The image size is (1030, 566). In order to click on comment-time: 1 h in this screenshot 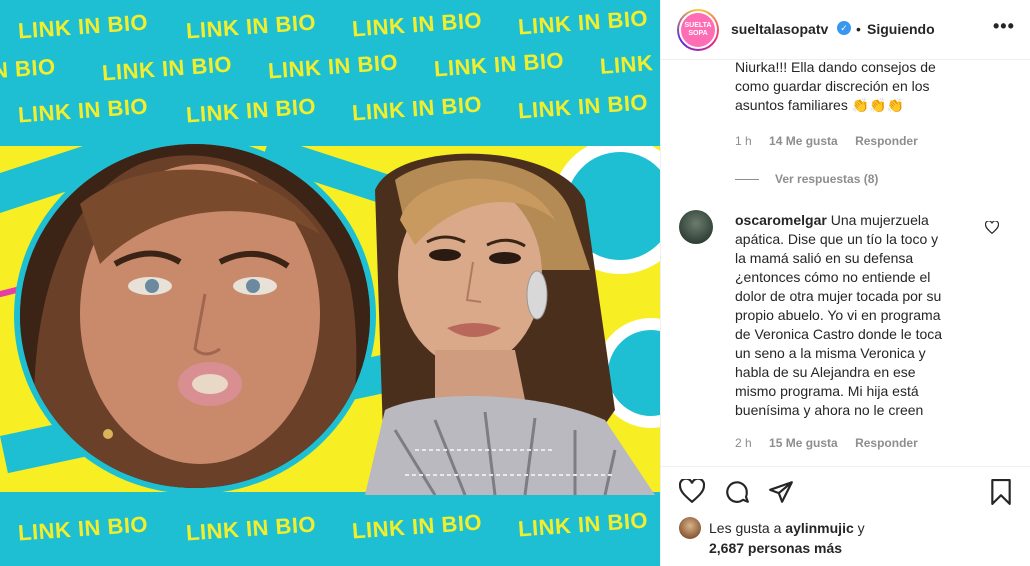, I will do `click(743, 141)`.